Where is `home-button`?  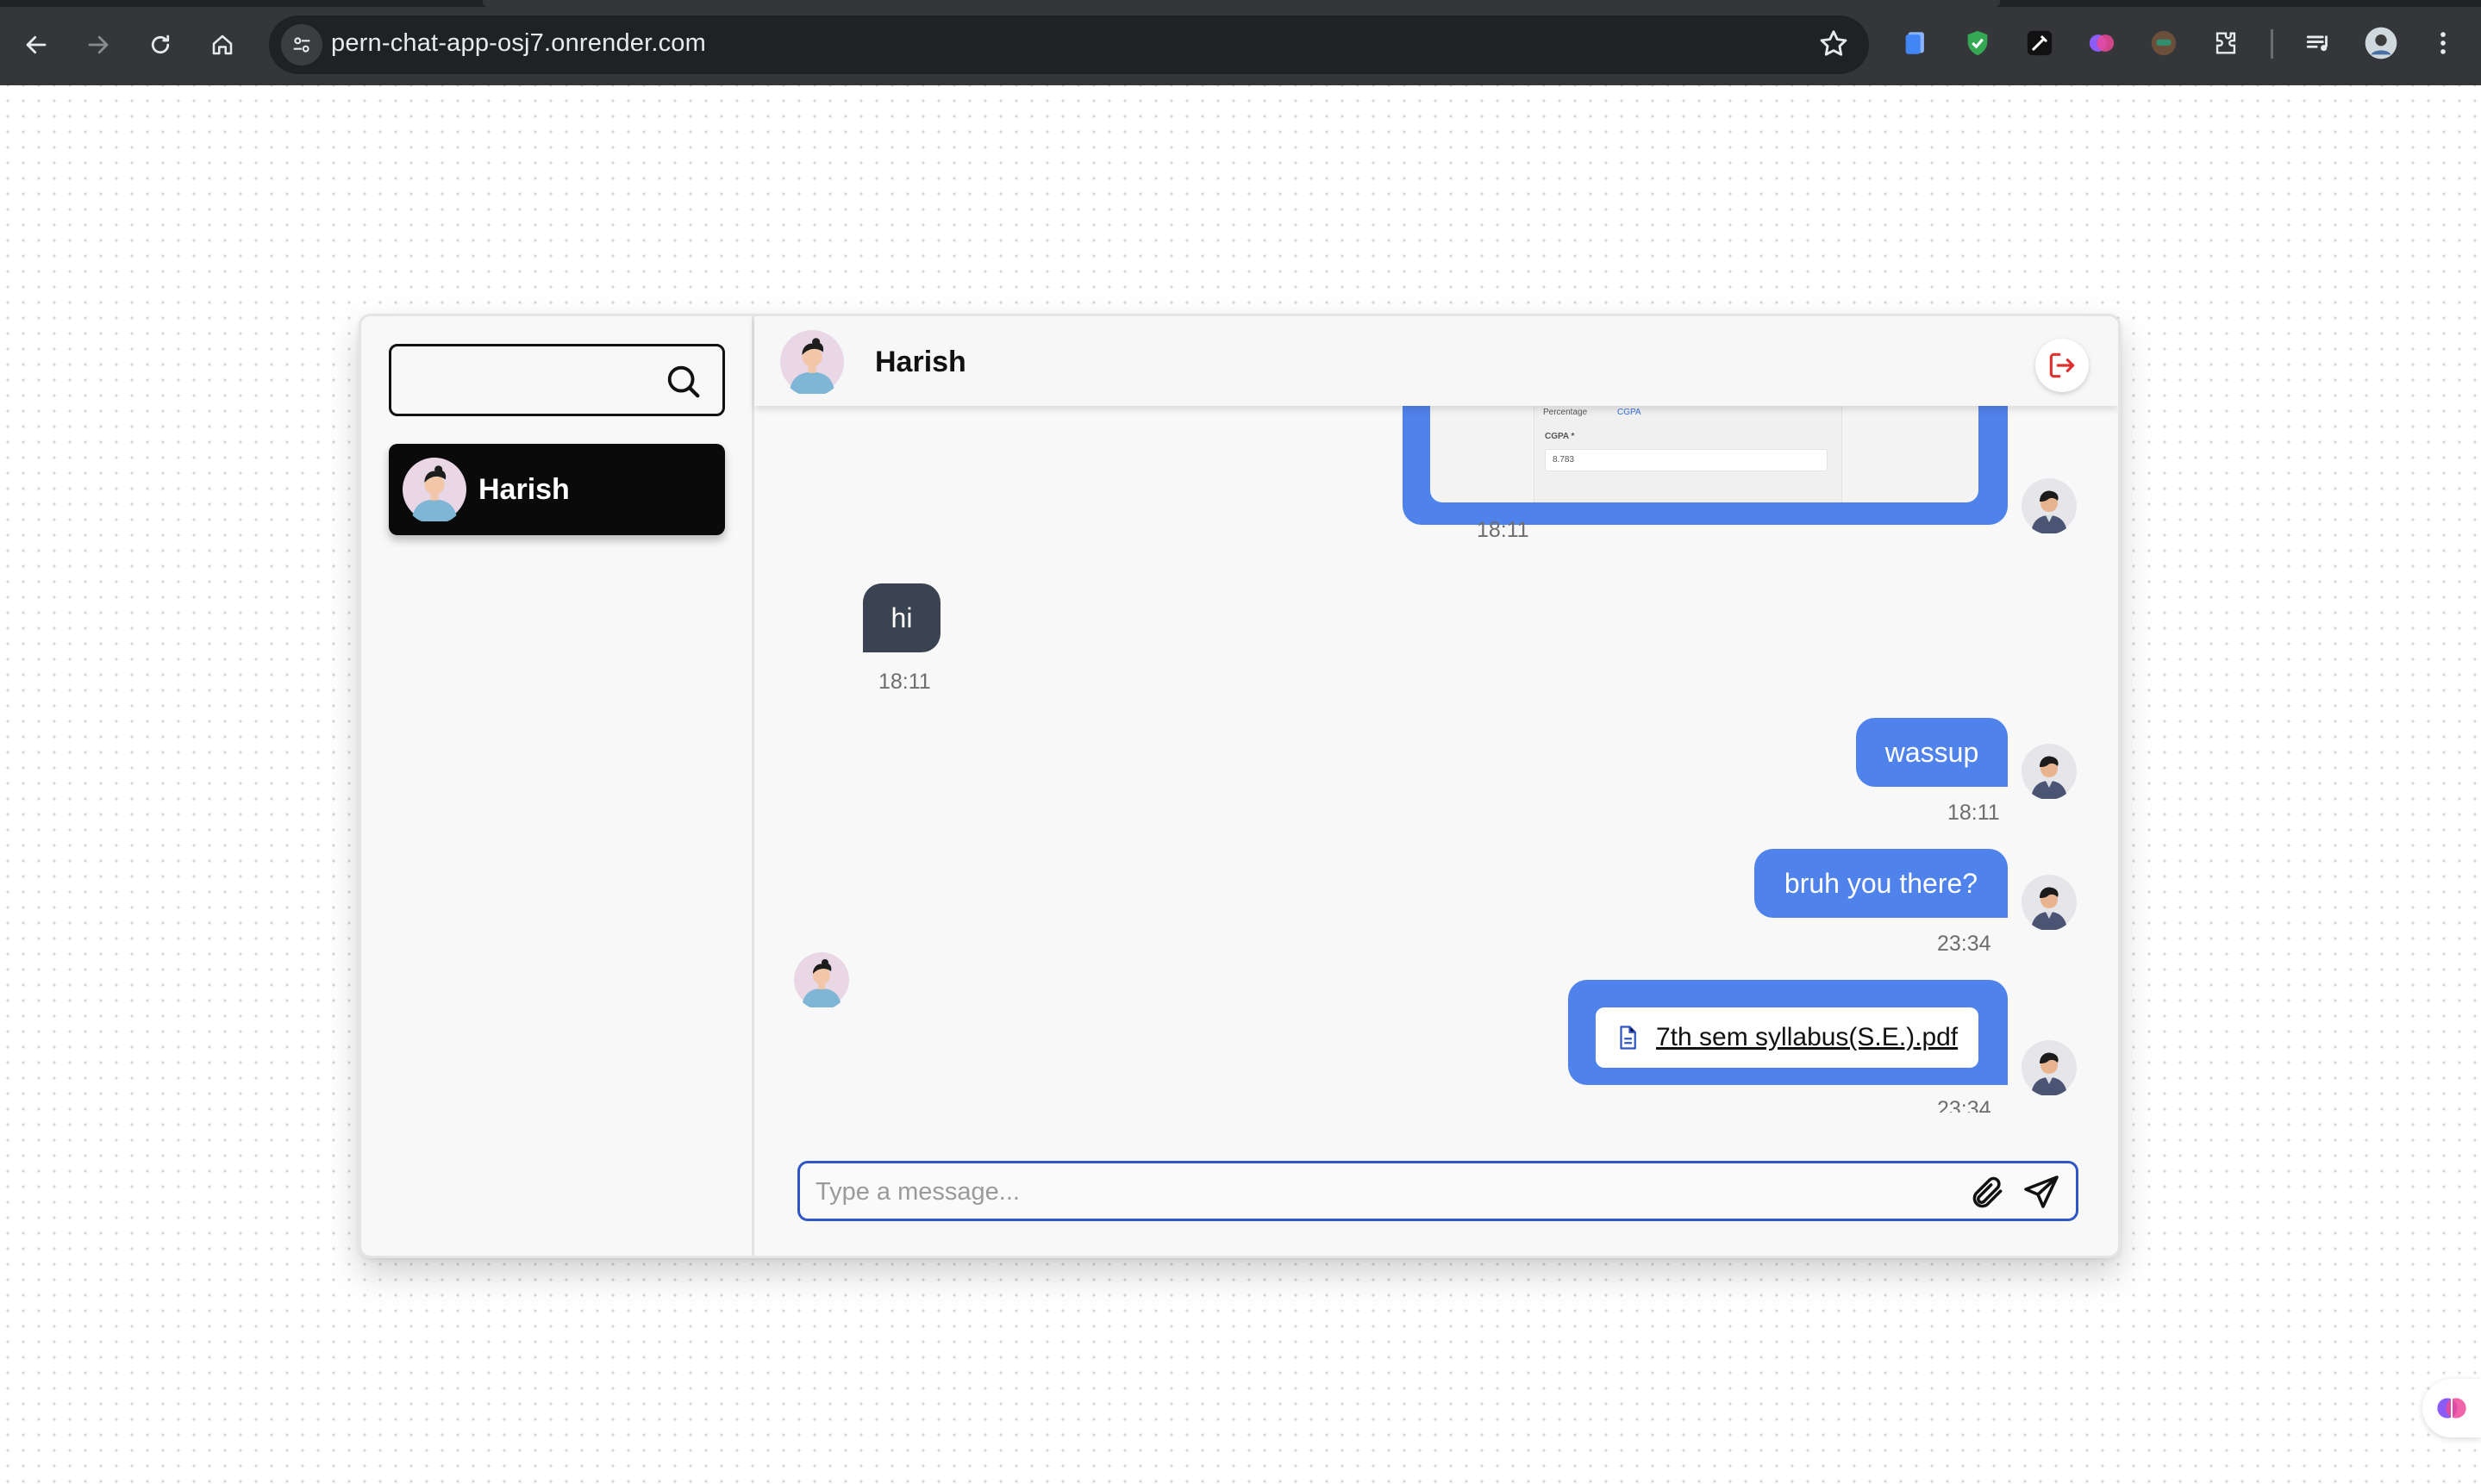 home-button is located at coordinates (222, 45).